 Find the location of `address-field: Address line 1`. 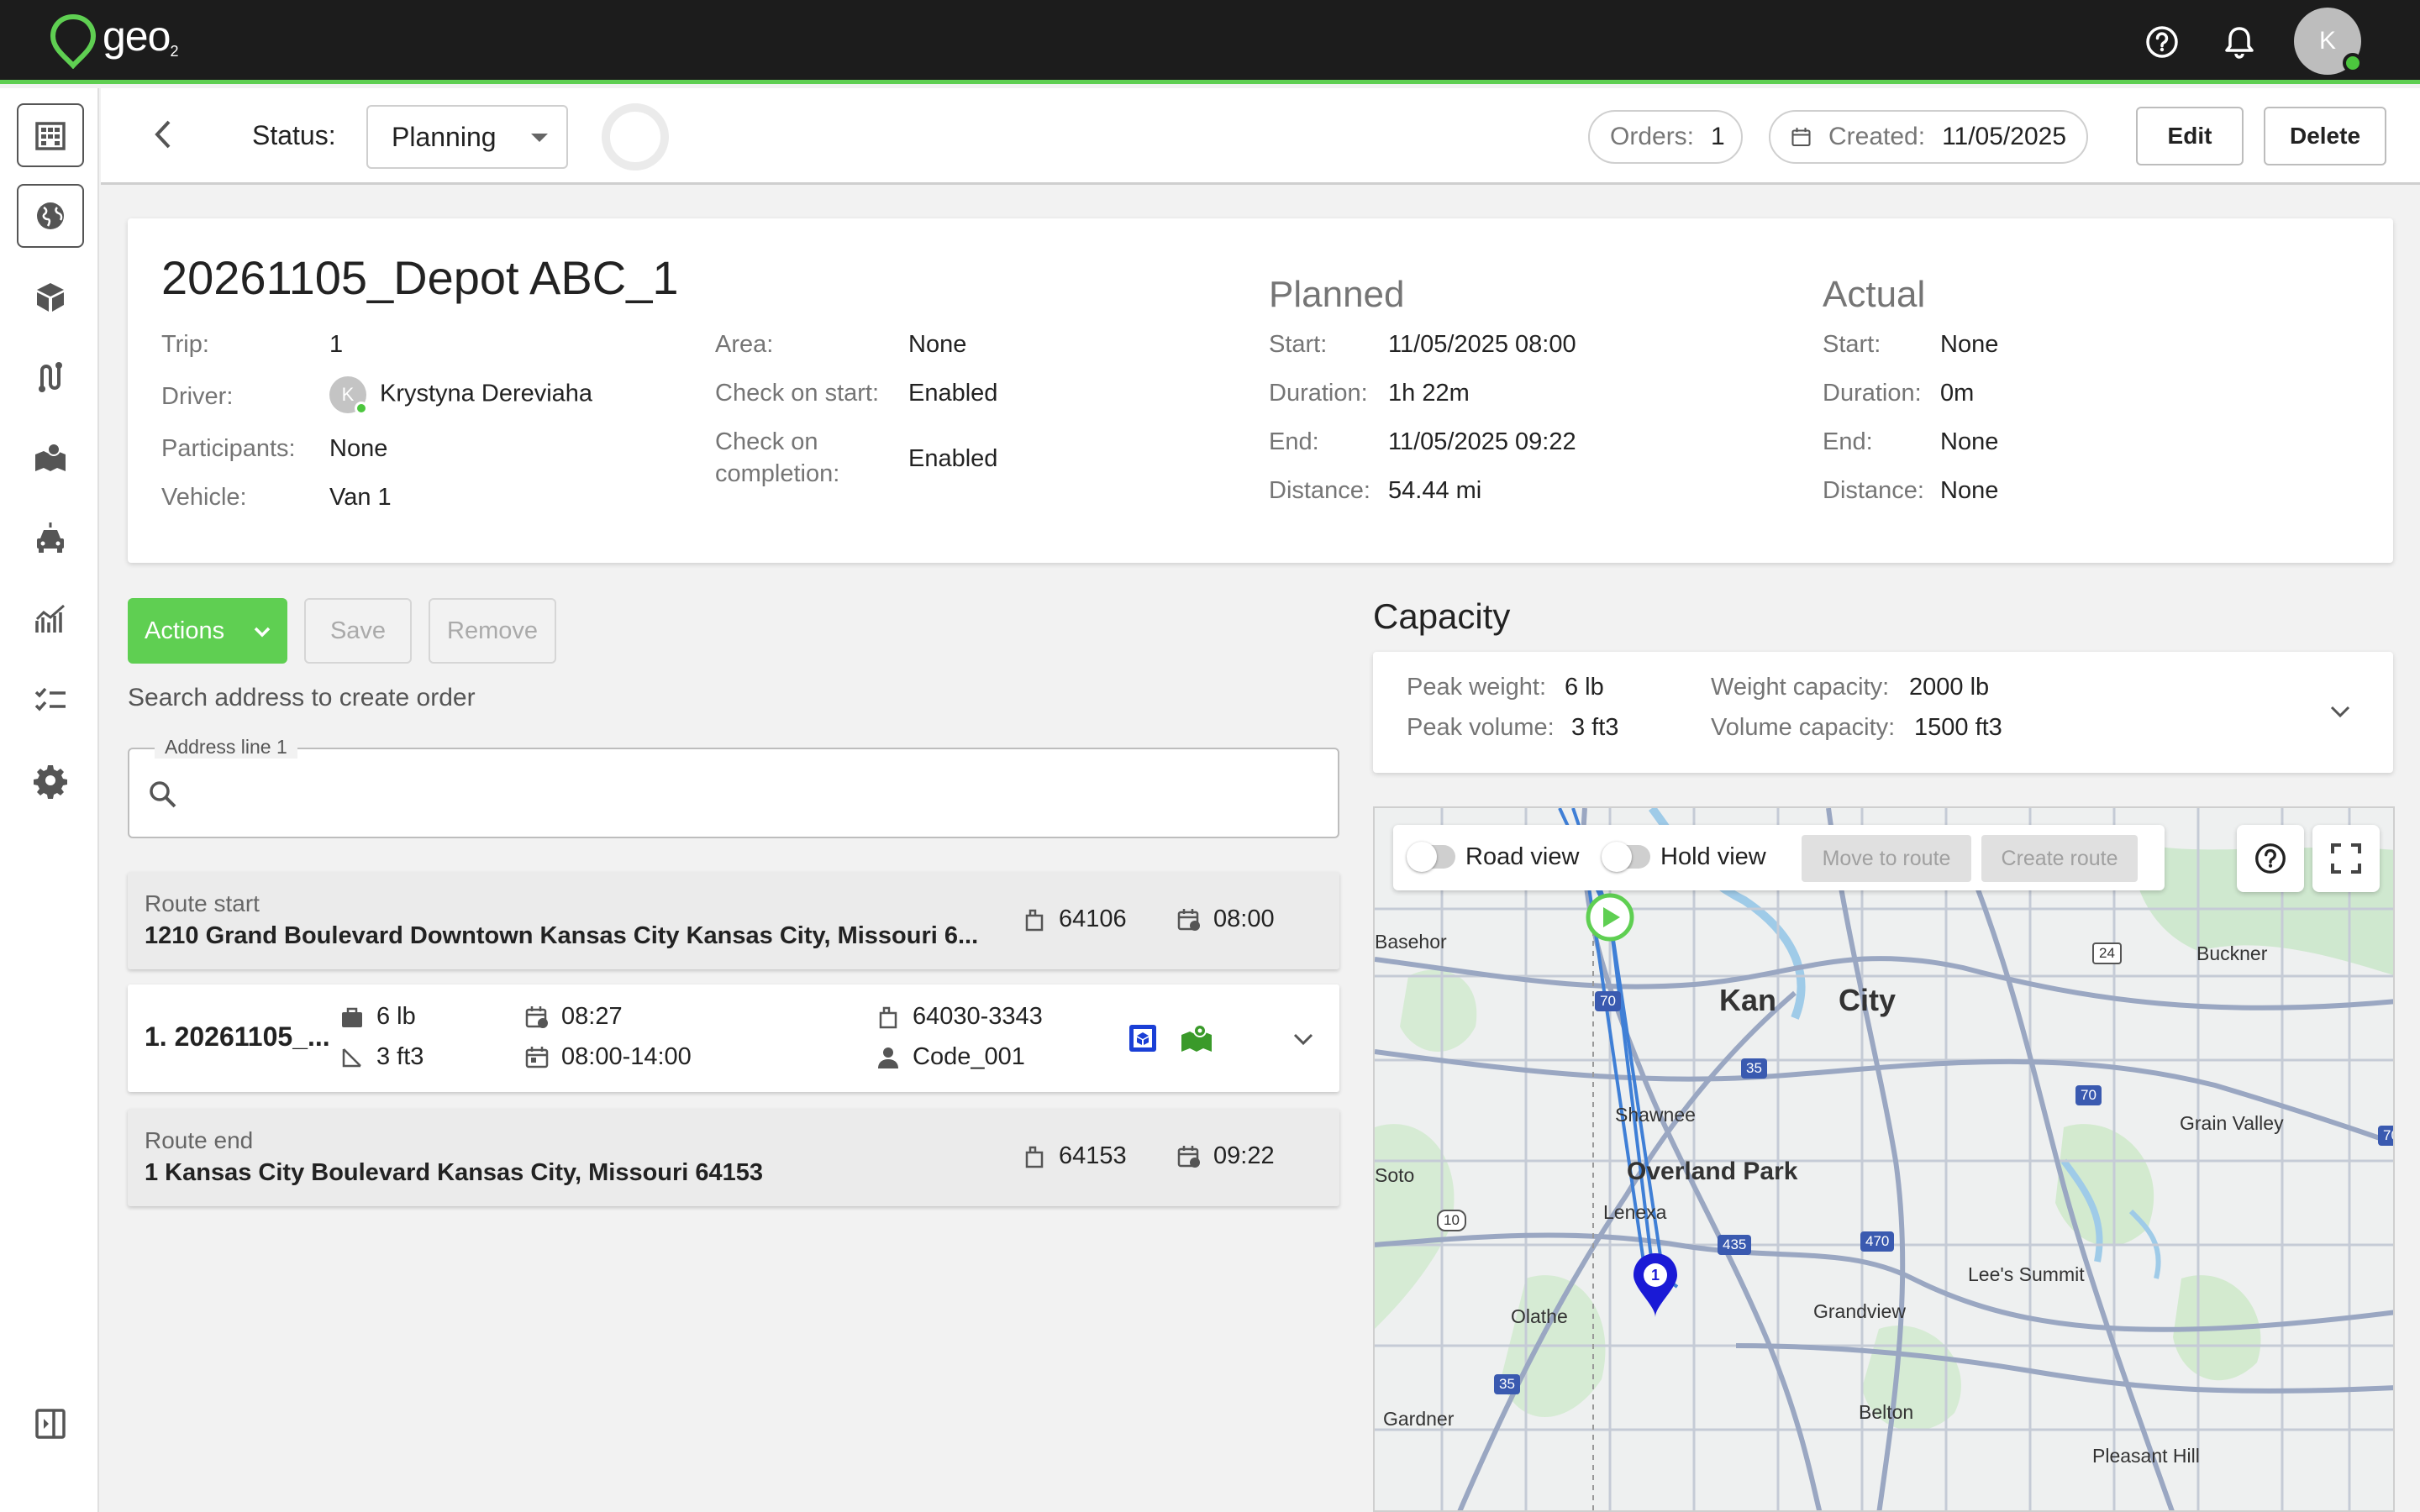

address-field: Address line 1 is located at coordinates (734, 787).